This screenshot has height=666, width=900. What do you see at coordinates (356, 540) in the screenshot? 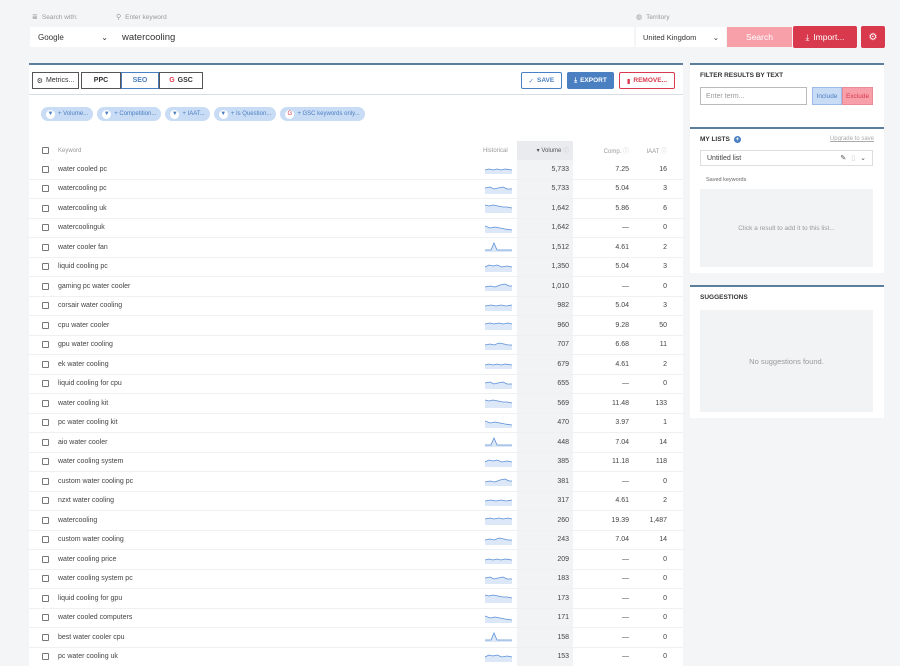
I see `table-row: custom water cooling 243 7.04 14` at bounding box center [356, 540].